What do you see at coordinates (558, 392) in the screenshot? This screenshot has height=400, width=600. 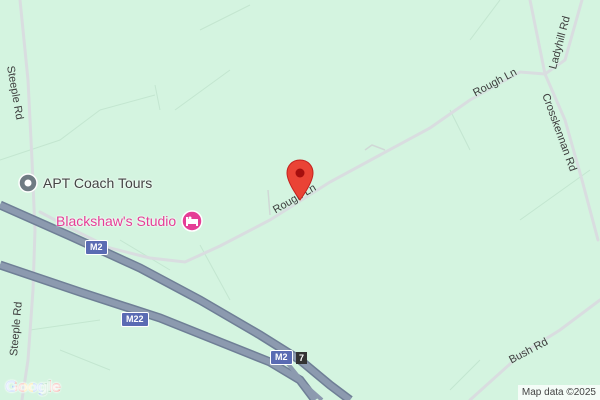 I see `map-attribution: Map data ©2025` at bounding box center [558, 392].